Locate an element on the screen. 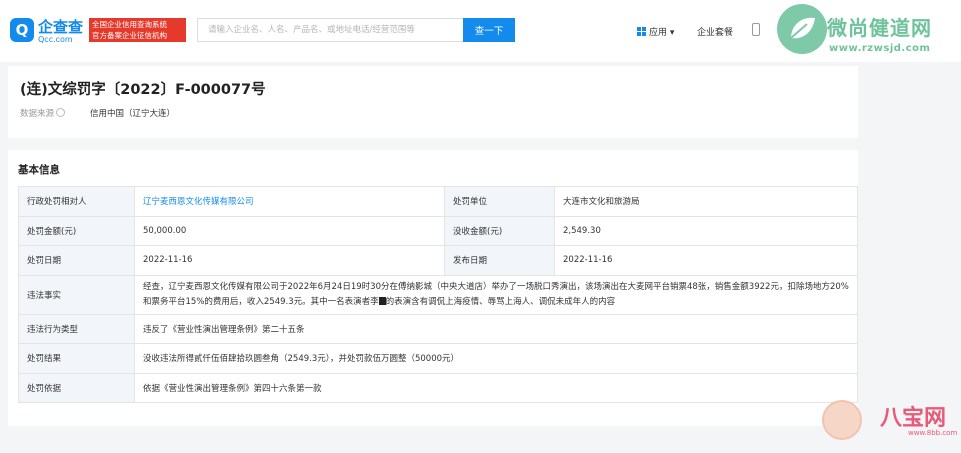 The image size is (961, 453). violation-type-value: 违反了《营业性演出管理条例》第二十五条 is located at coordinates (496, 328).